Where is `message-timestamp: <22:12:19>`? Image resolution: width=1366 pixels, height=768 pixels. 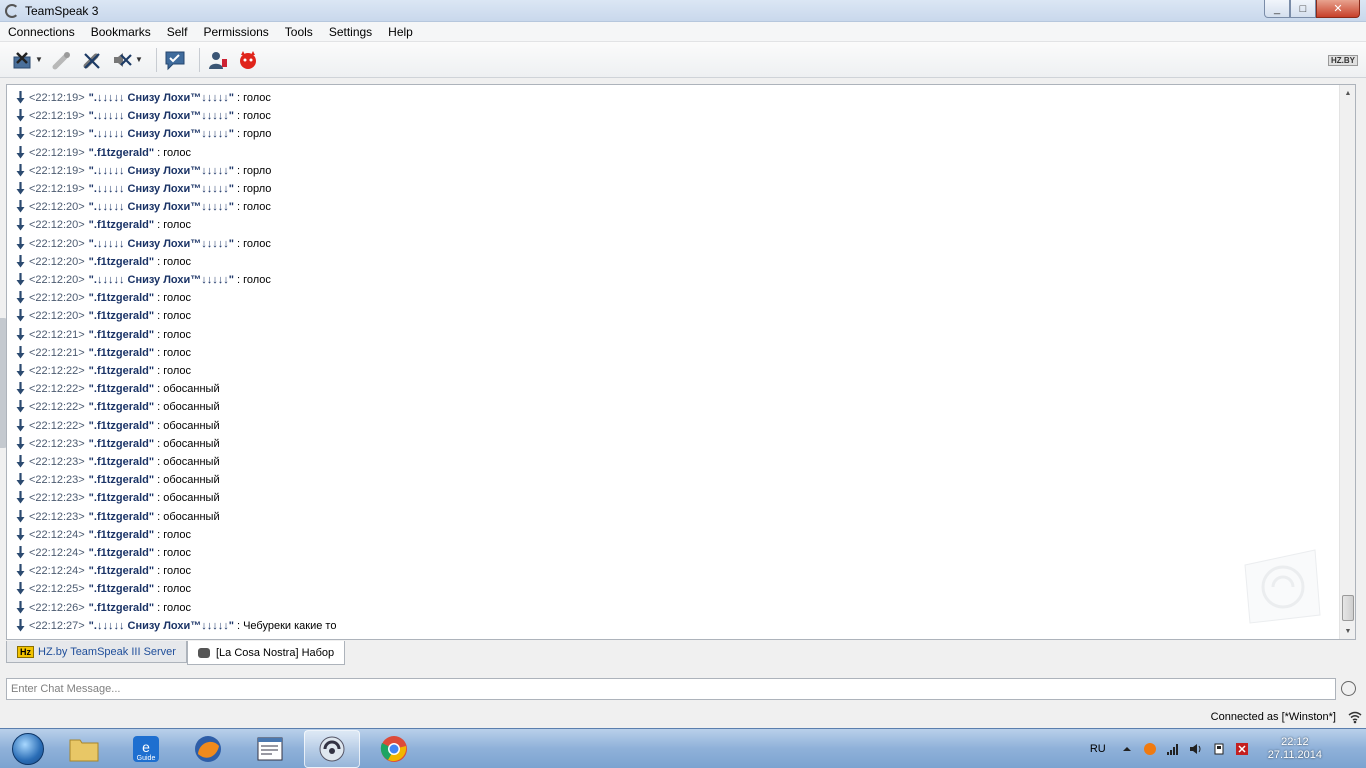
message-timestamp: <22:12:19> is located at coordinates (57, 98).